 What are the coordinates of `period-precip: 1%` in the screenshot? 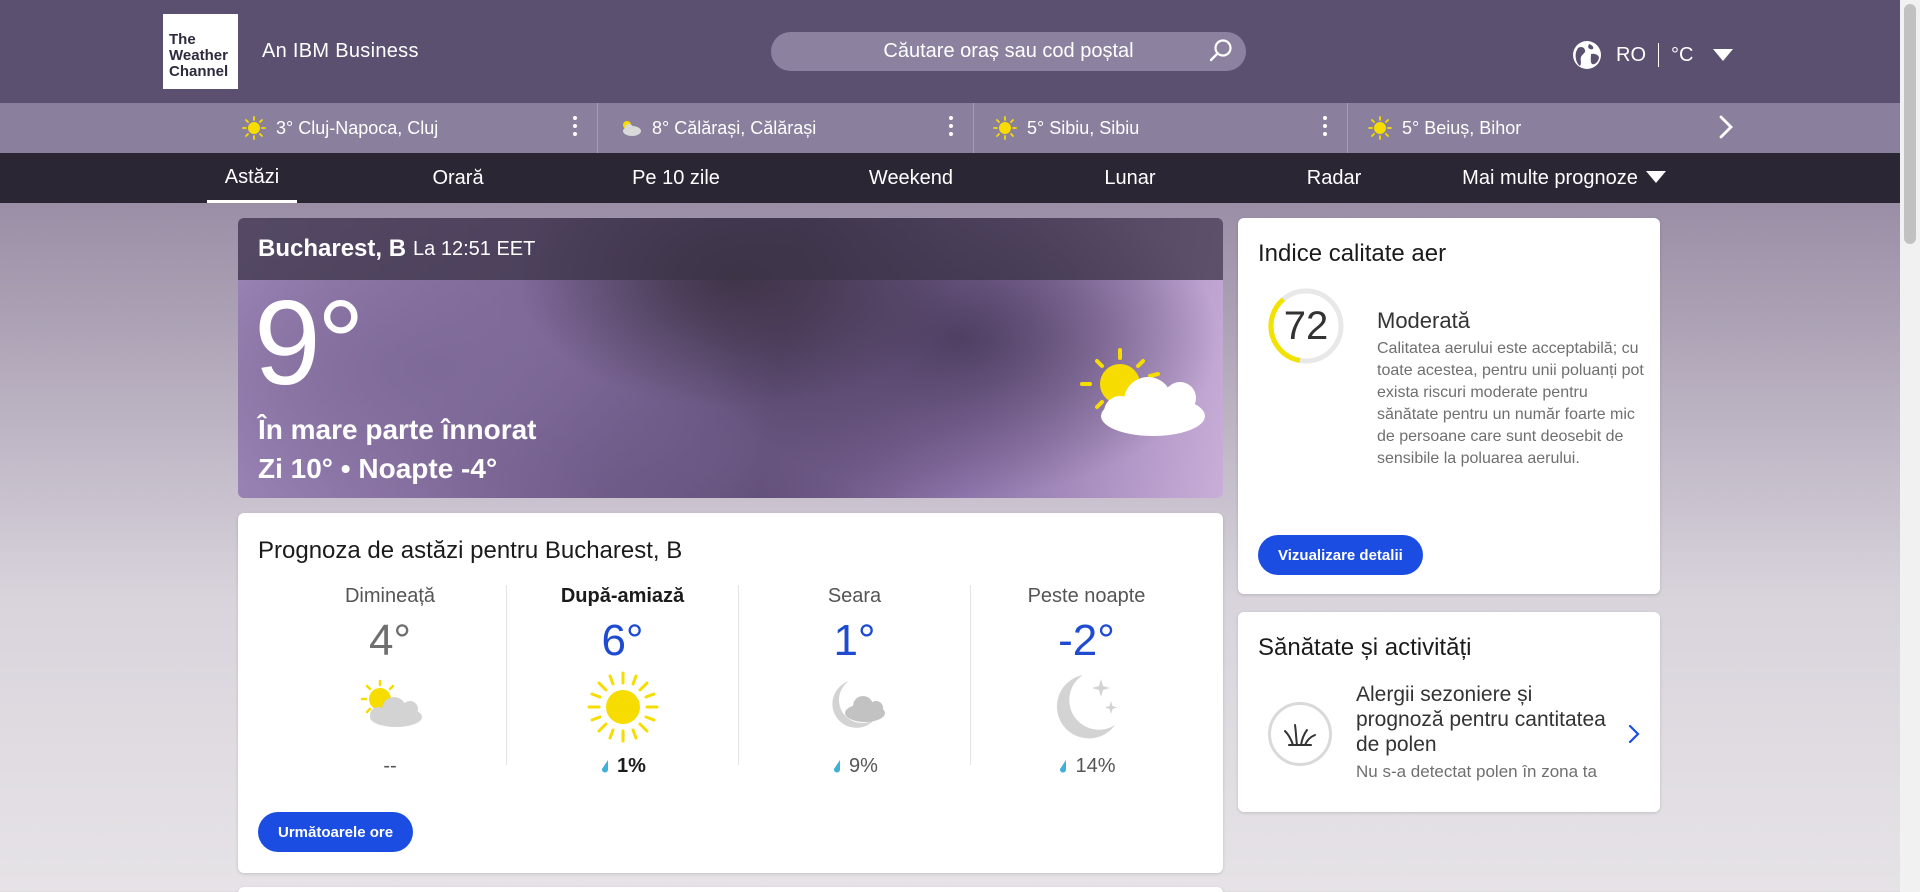 It's located at (631, 766).